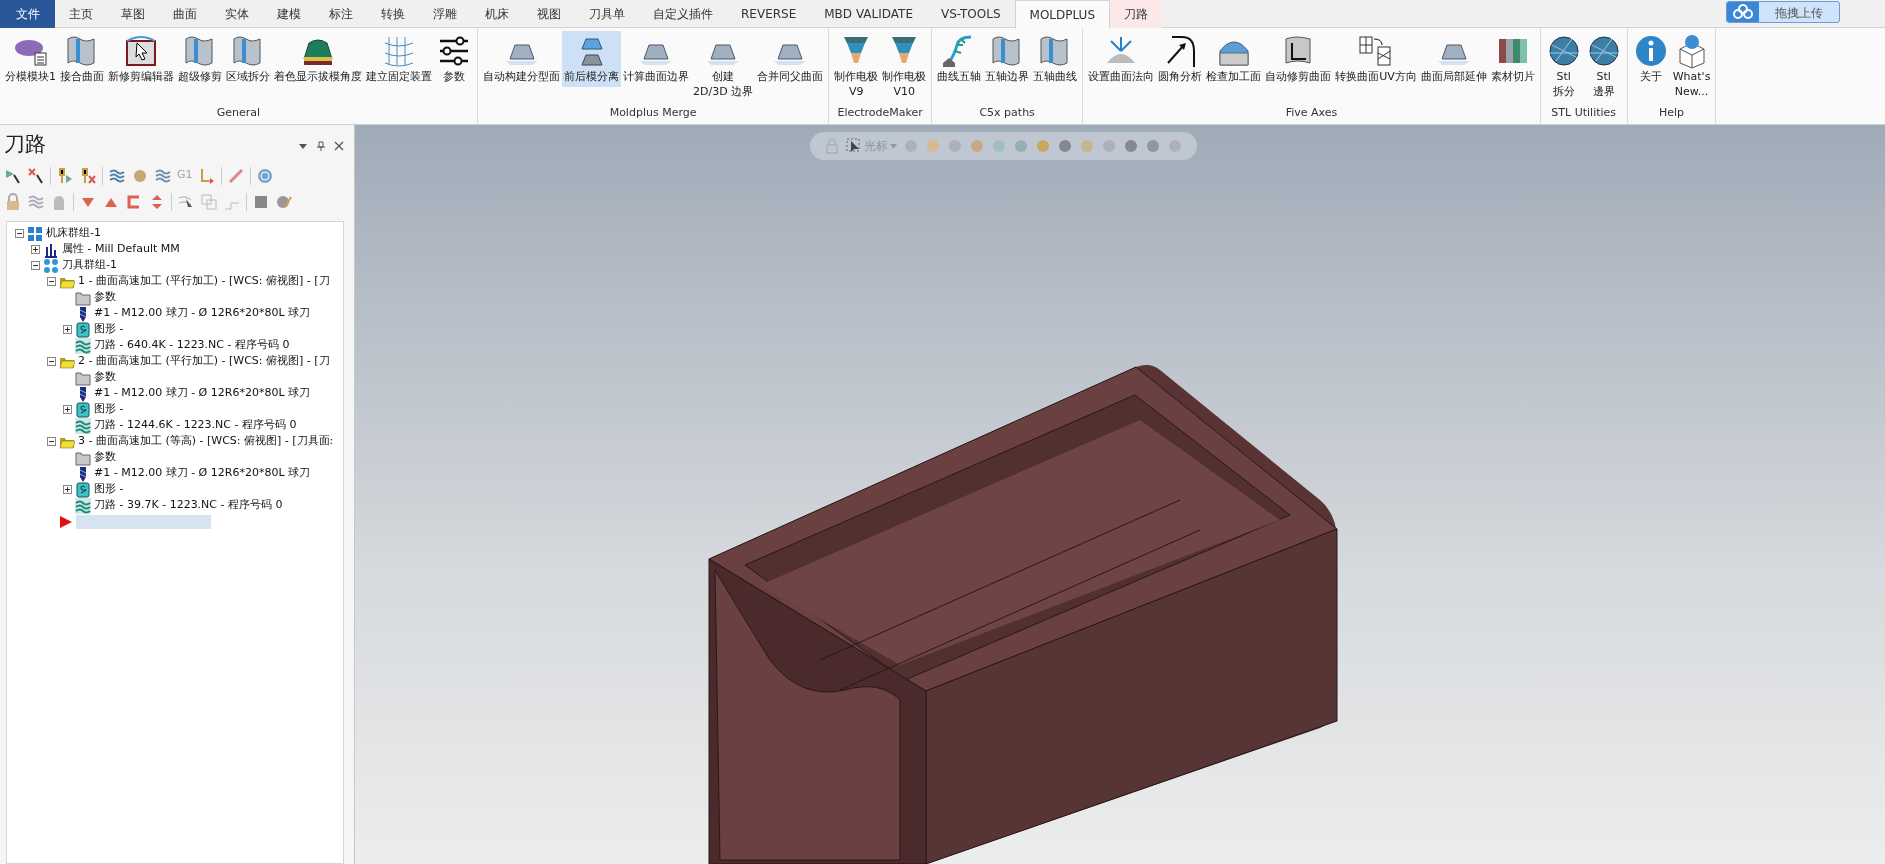  What do you see at coordinates (35, 233) in the screenshot?
I see `grid-squares-icon` at bounding box center [35, 233].